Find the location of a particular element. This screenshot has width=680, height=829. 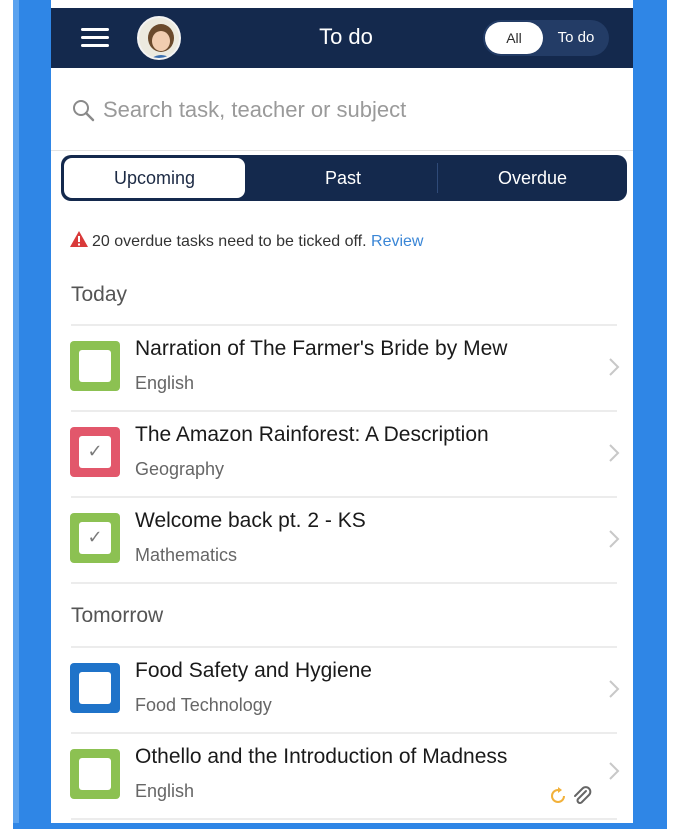

search-input is located at coordinates (353, 110).